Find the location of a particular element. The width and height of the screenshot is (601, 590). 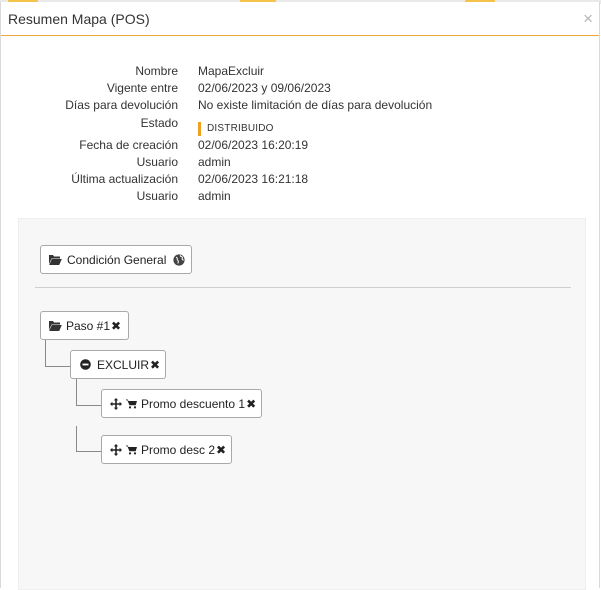

info-value: MapaExcluir is located at coordinates (231, 71).